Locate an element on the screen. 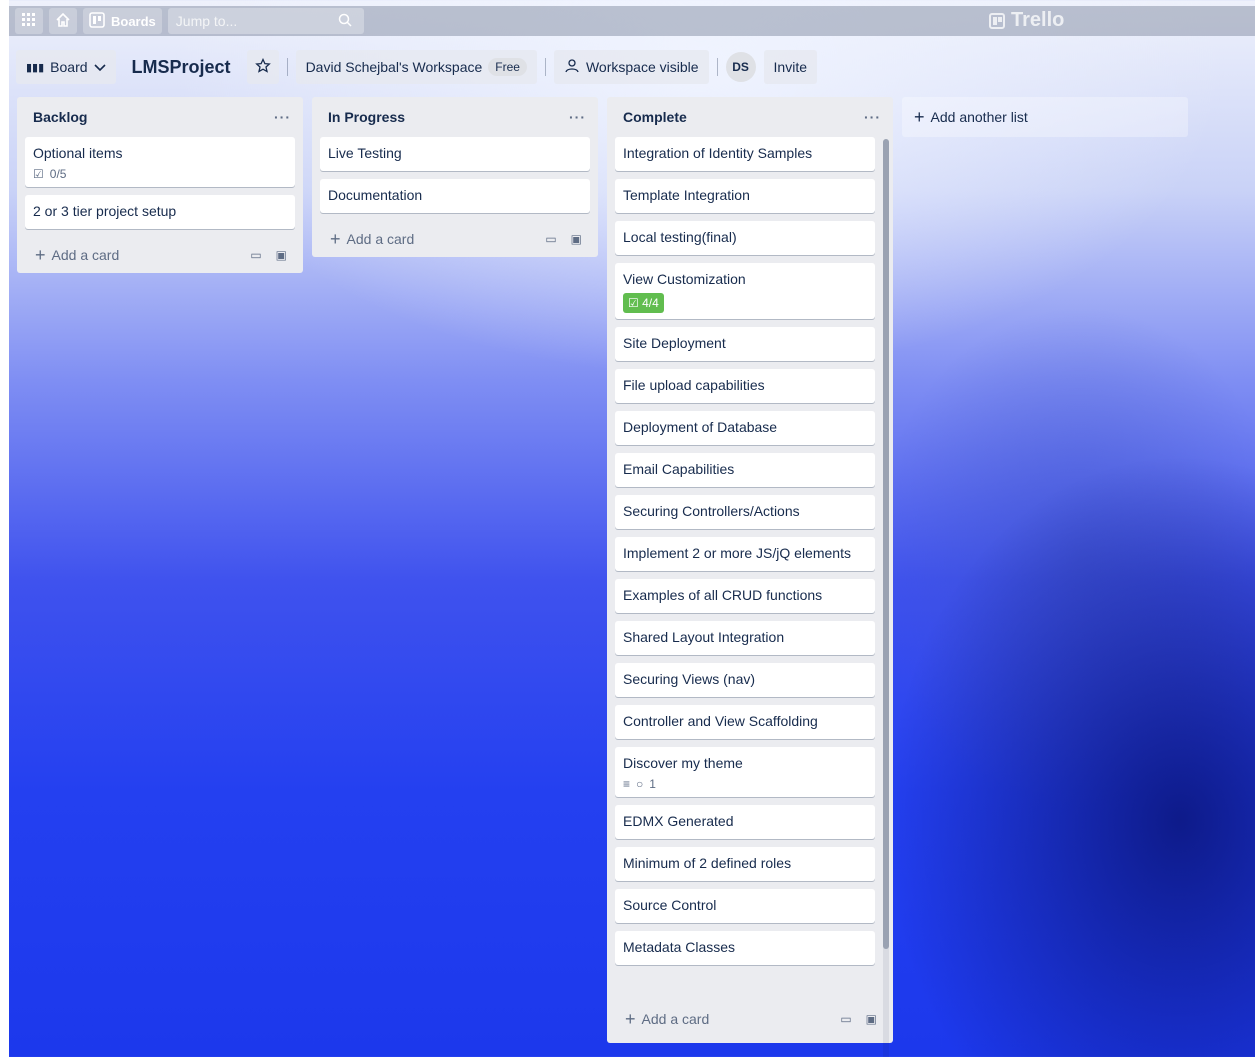  card: Securing Controllers/Actions is located at coordinates (745, 512).